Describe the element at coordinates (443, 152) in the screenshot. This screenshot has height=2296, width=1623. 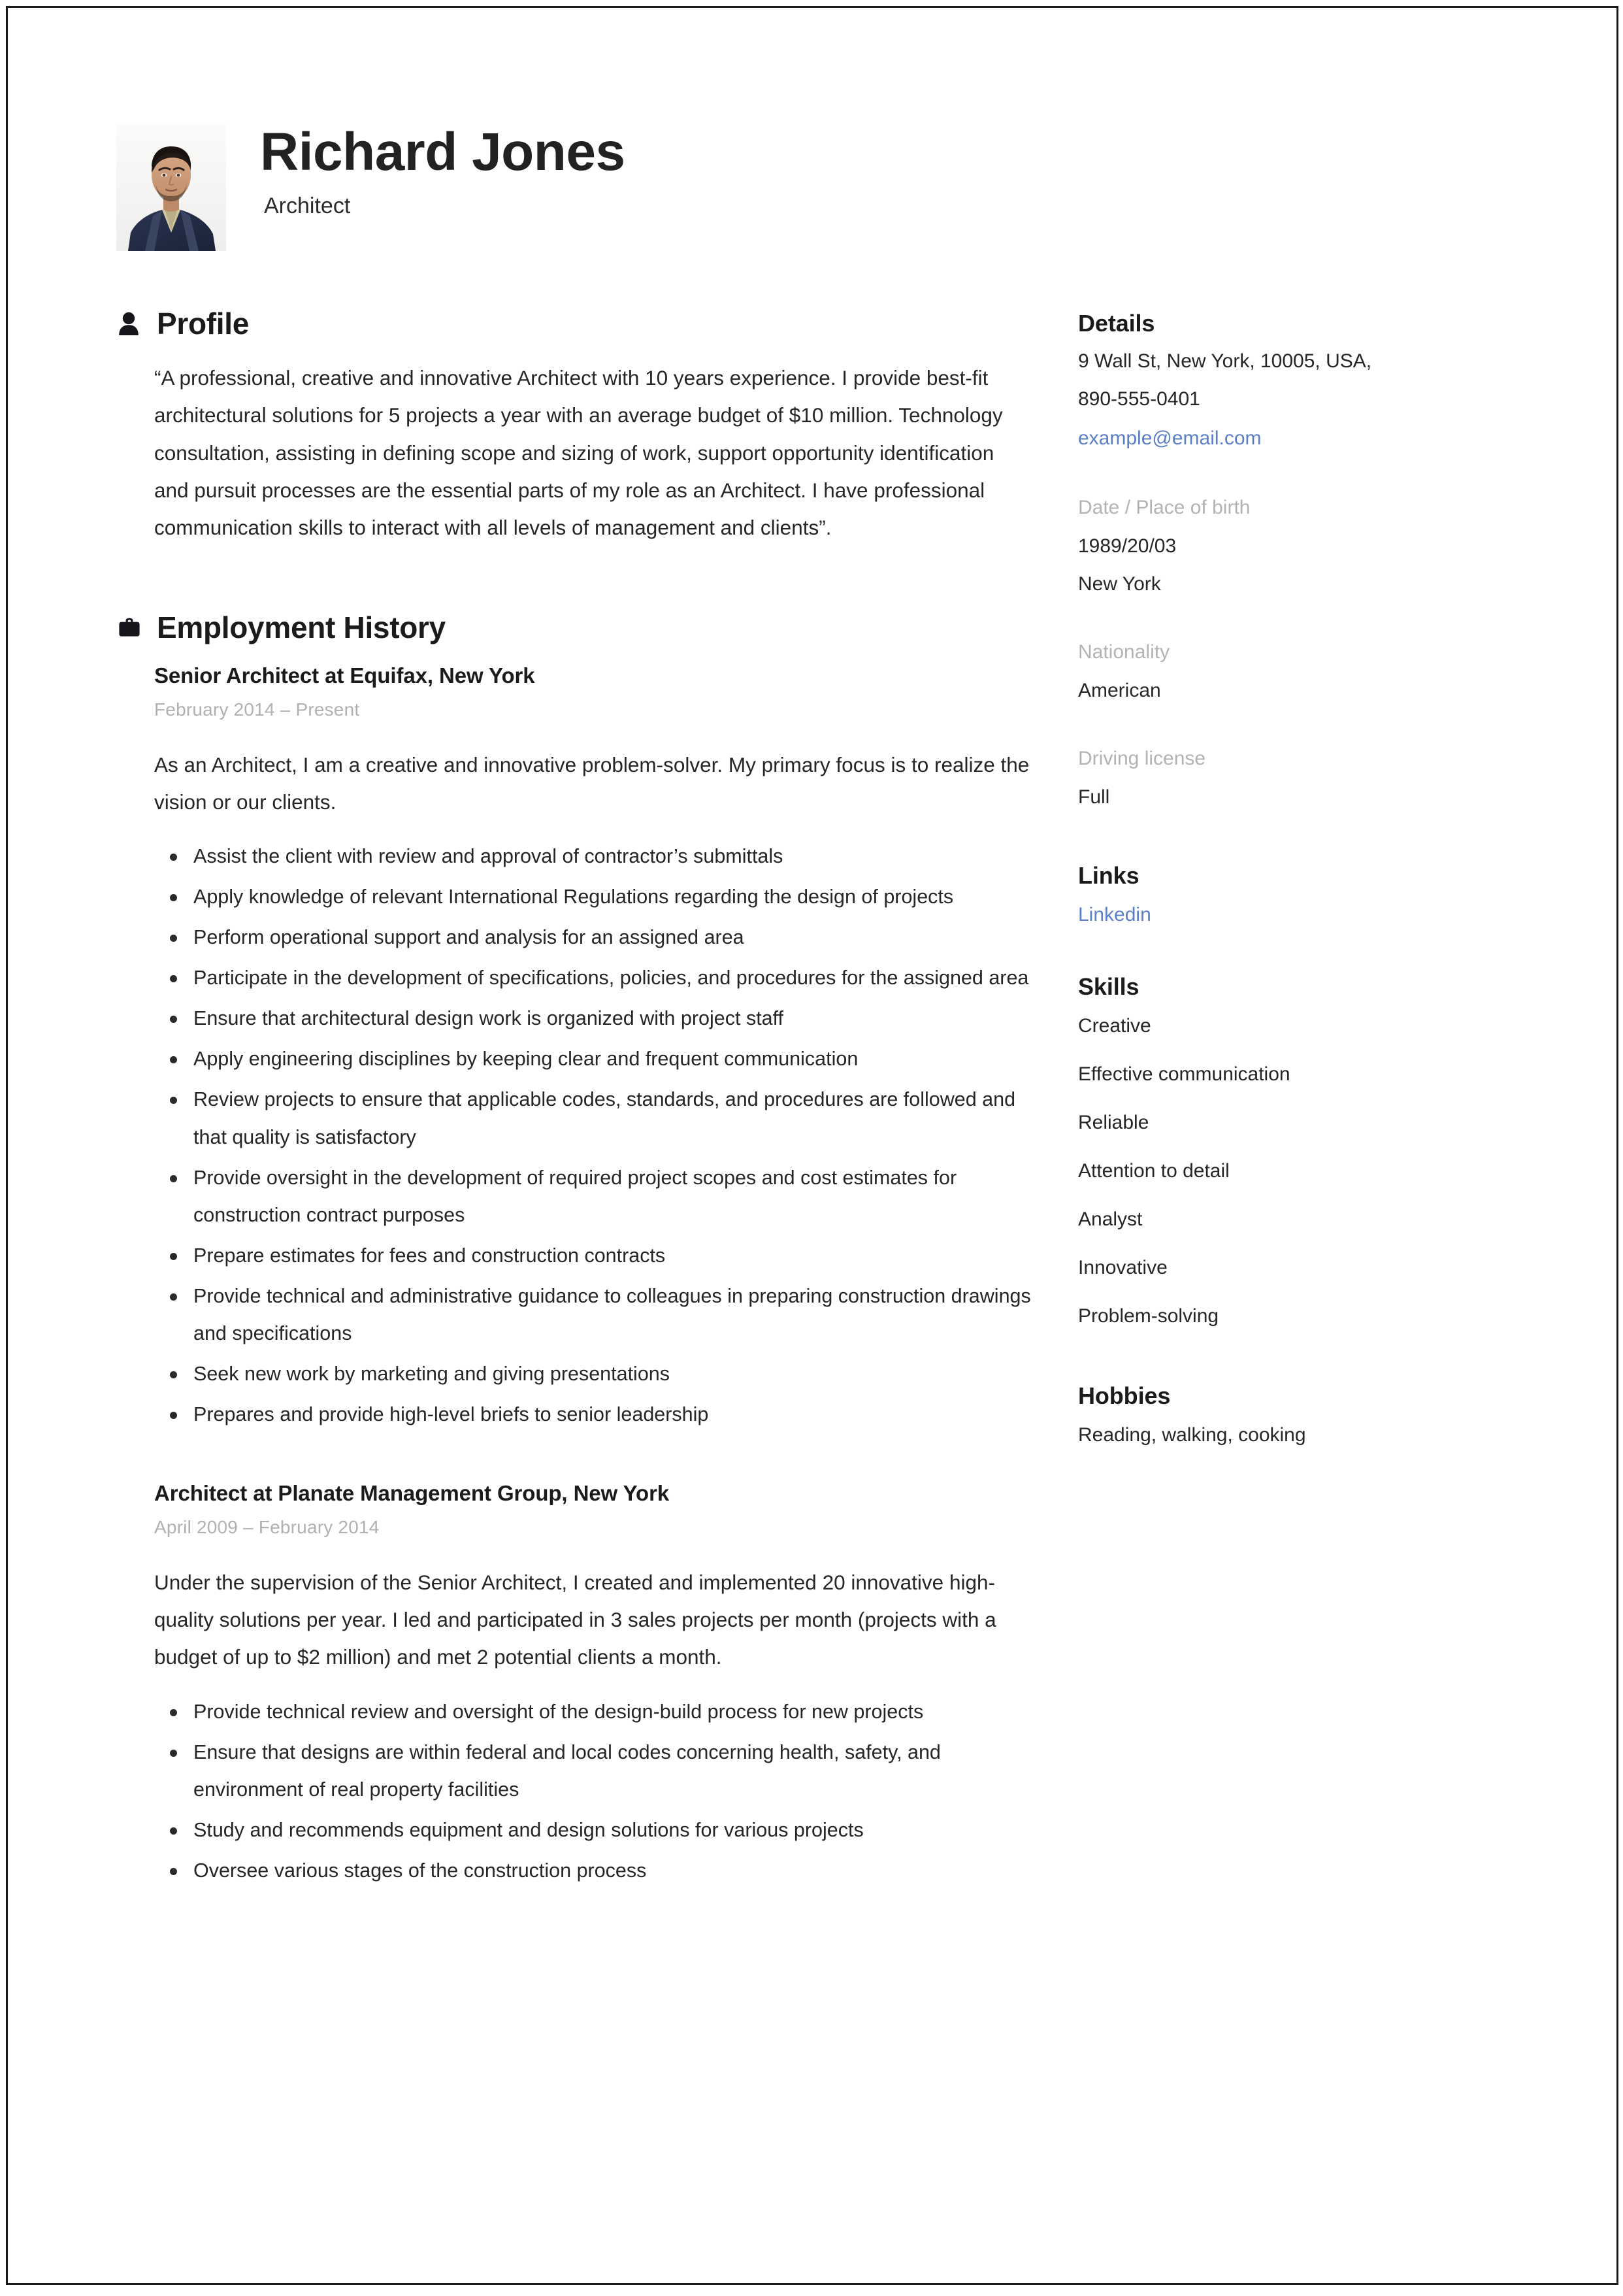
I see `page-title: Richard Jones` at that location.